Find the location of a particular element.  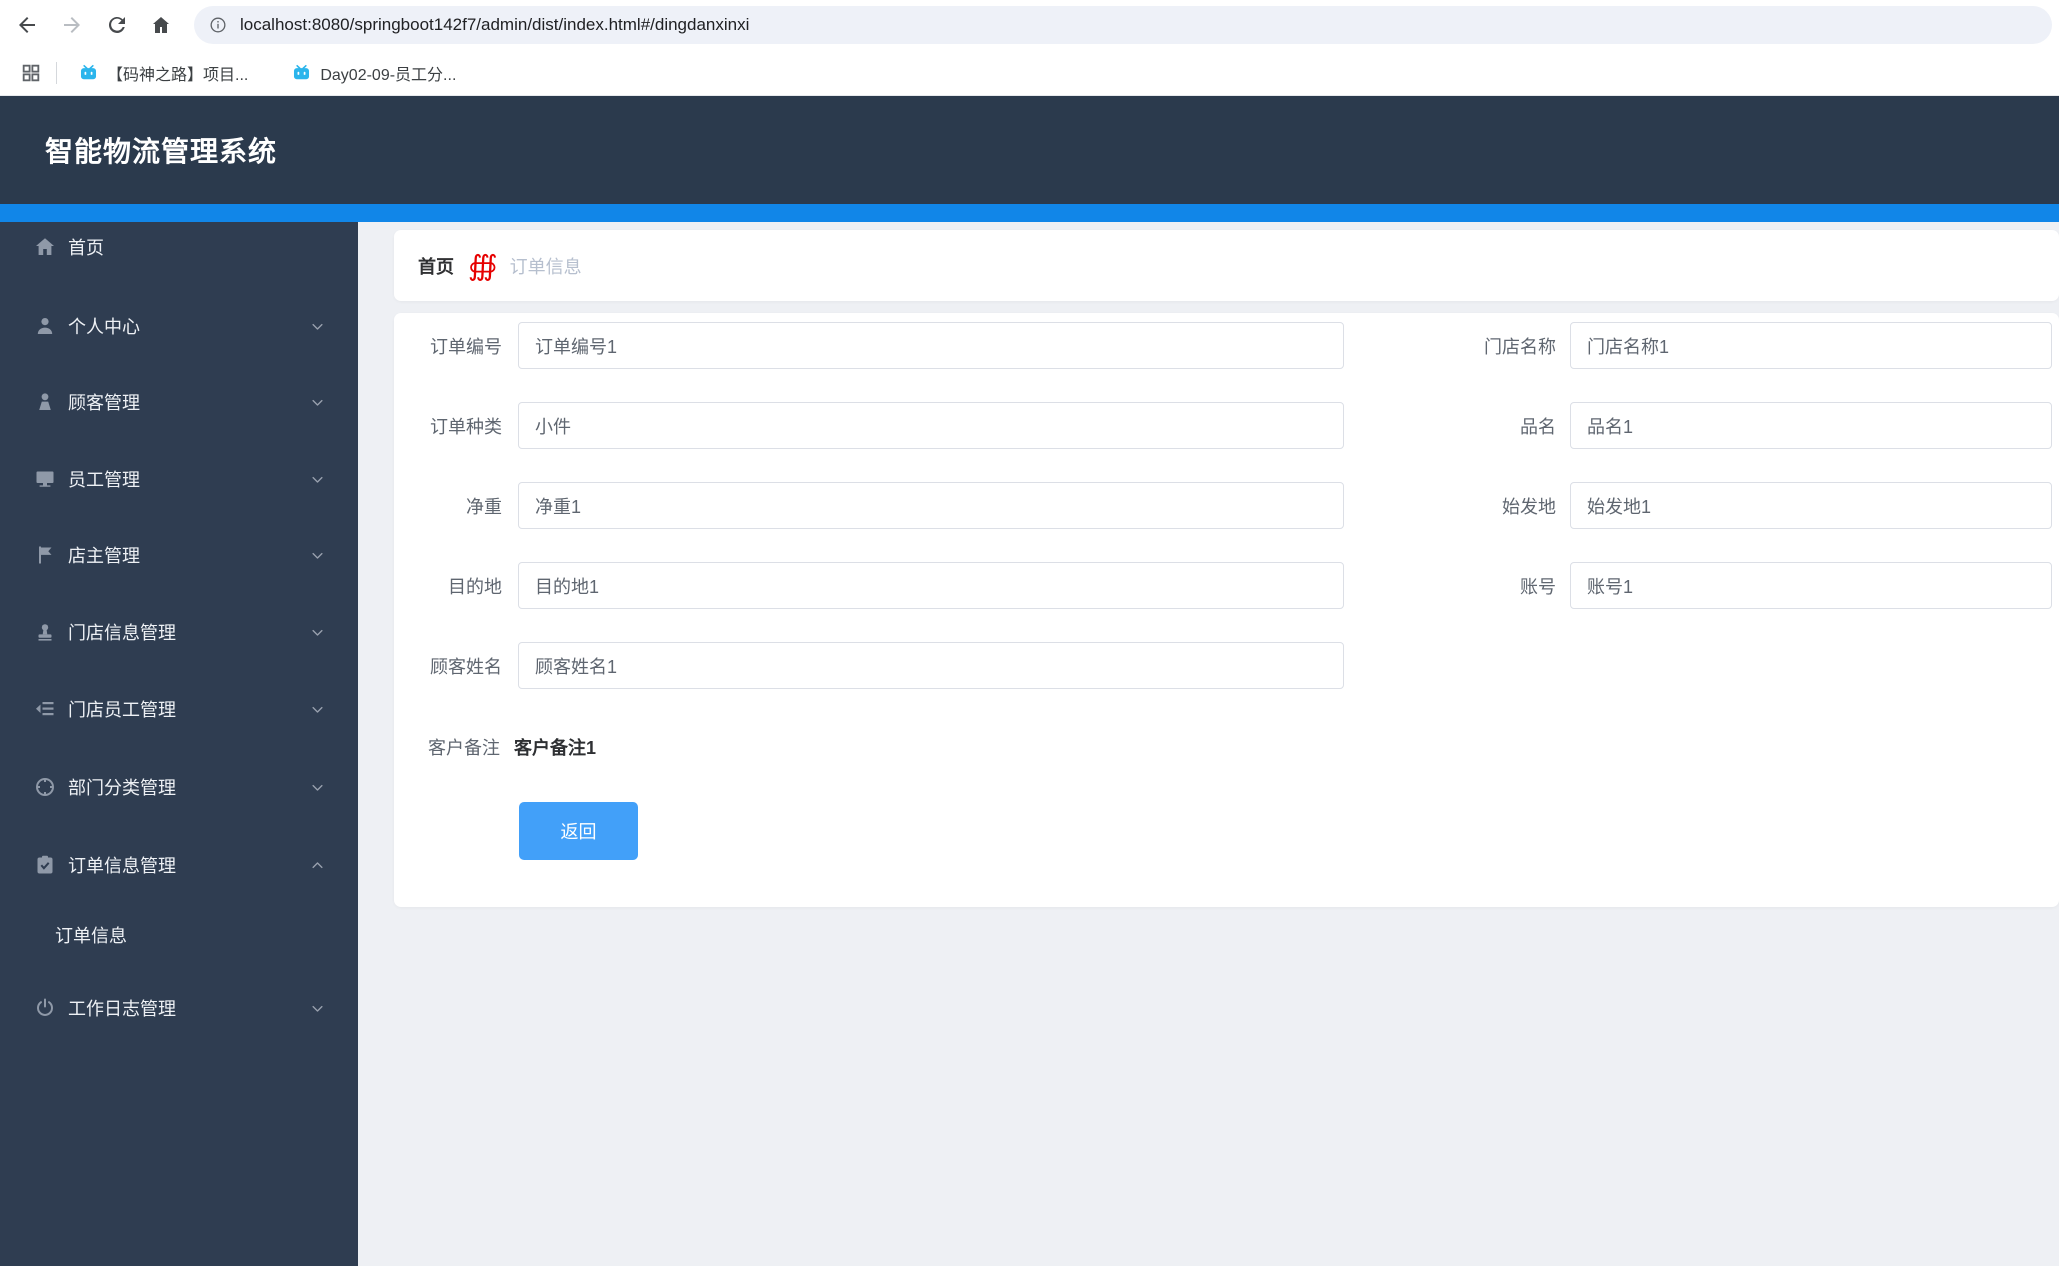

back-arrow-icon is located at coordinates (27, 25).